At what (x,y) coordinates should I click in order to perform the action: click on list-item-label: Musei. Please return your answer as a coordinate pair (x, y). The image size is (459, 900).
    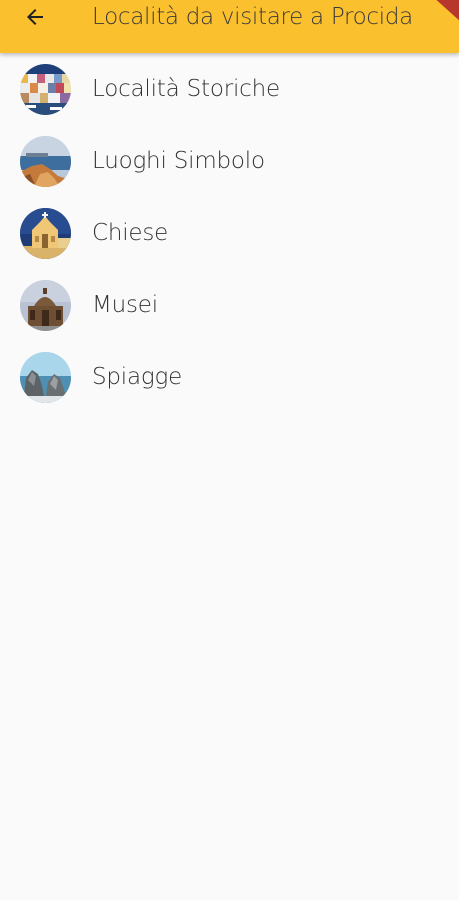
    Looking at the image, I should click on (125, 305).